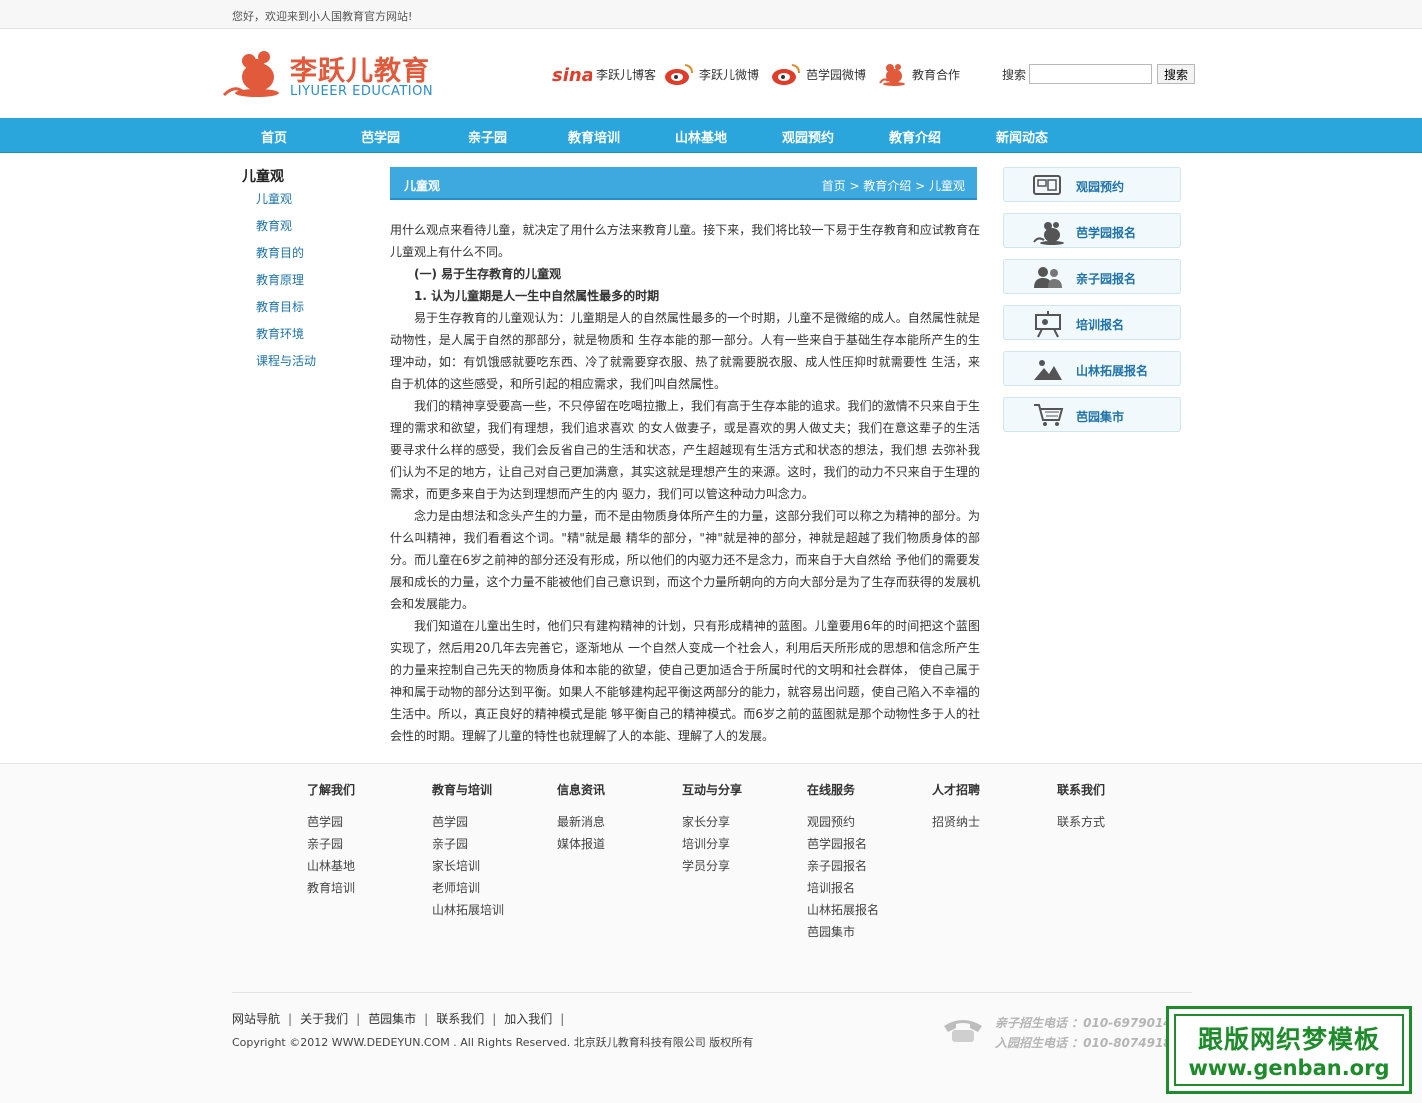  I want to click on footer-column-contact: 联系我们 联系方式, so click(1081, 808).